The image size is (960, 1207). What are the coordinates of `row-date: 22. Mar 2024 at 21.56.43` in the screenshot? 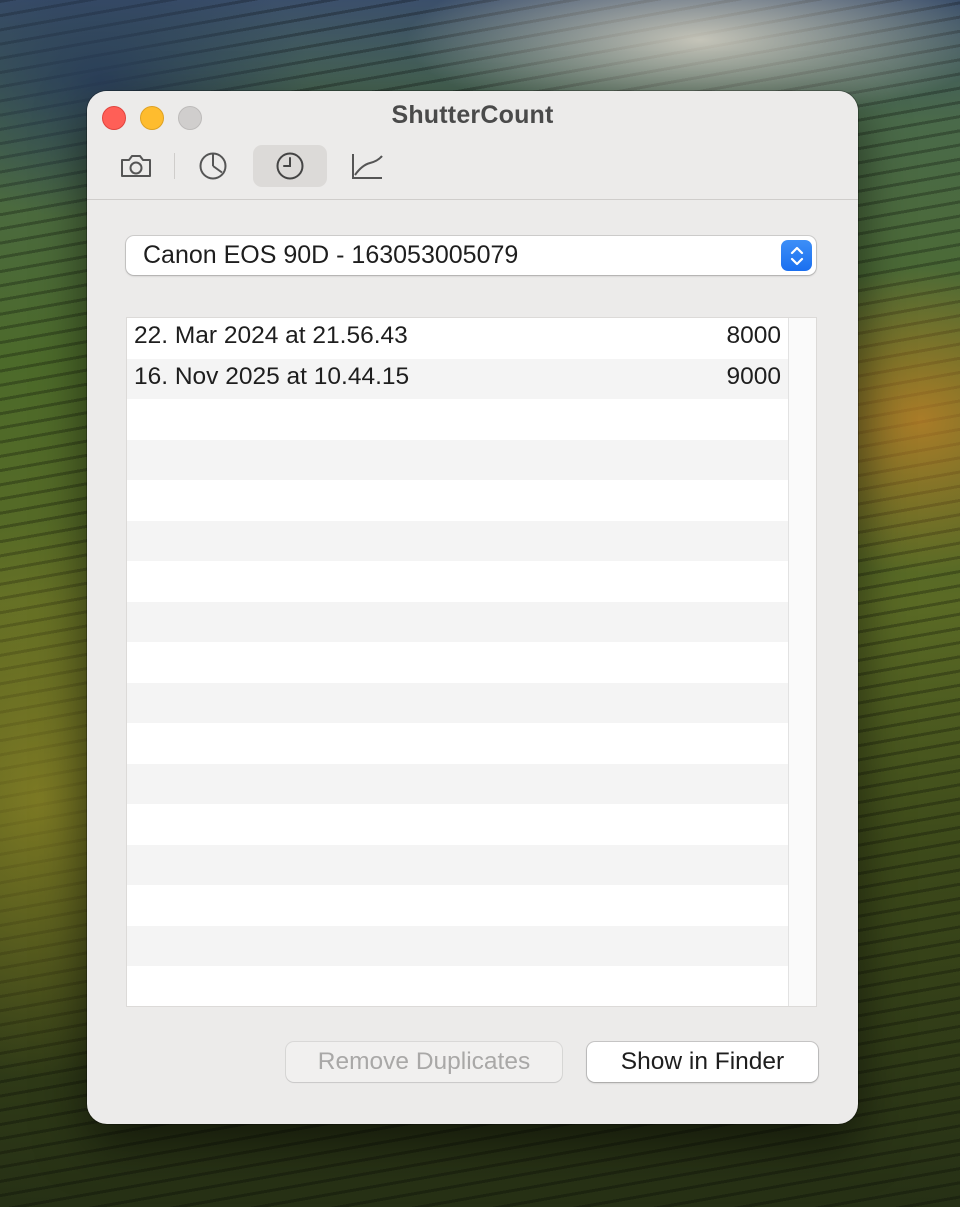 It's located at (271, 335).